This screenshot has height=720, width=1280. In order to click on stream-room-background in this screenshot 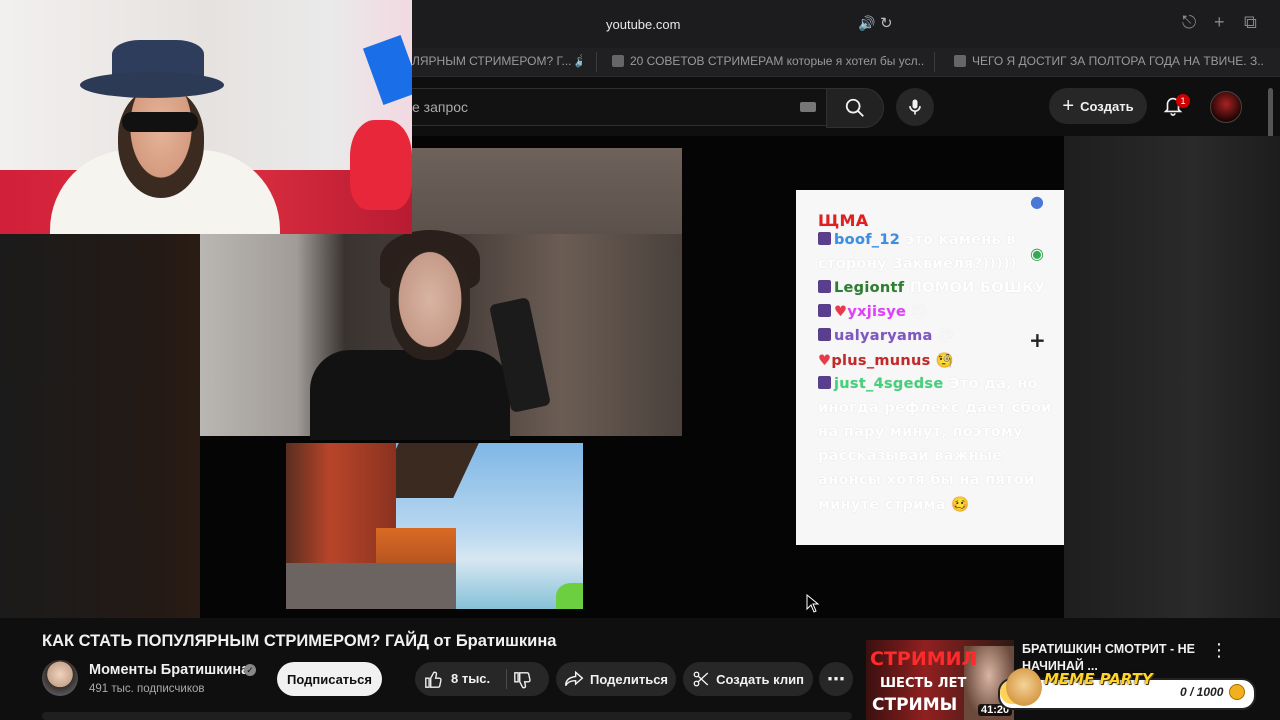, I will do `click(547, 191)`.